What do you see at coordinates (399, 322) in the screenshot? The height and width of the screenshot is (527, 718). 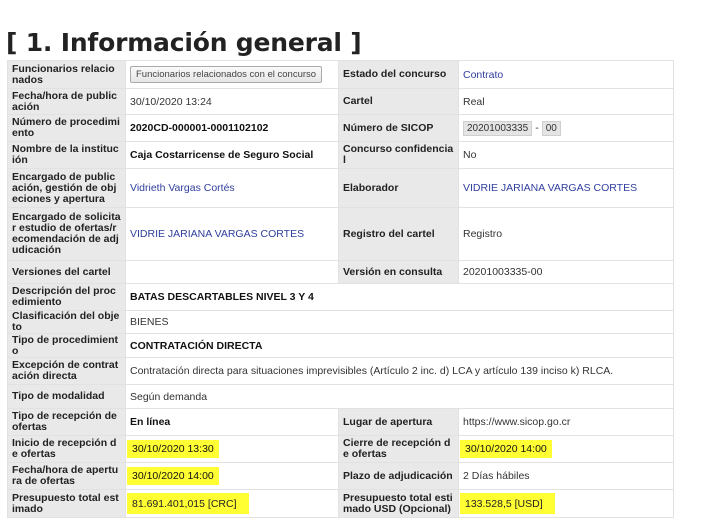 I see `value-clasificacion: BIENES` at bounding box center [399, 322].